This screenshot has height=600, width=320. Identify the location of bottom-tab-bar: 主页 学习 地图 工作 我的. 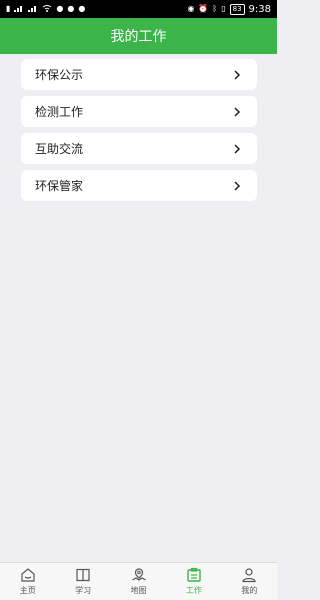
(138, 581).